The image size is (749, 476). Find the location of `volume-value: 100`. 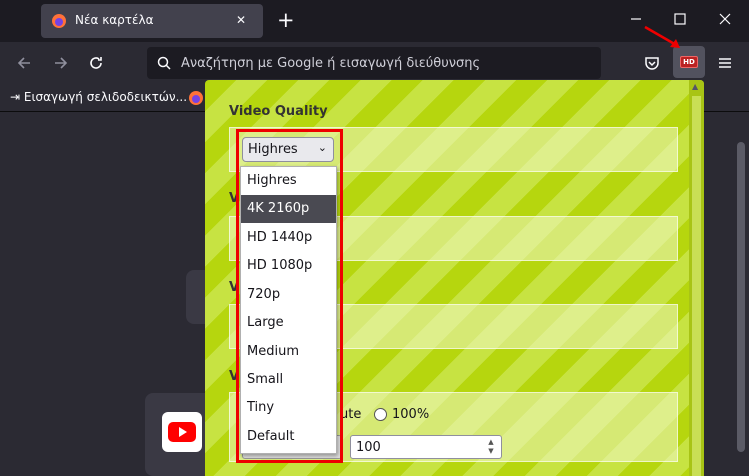

volume-value: 100 is located at coordinates (368, 447).